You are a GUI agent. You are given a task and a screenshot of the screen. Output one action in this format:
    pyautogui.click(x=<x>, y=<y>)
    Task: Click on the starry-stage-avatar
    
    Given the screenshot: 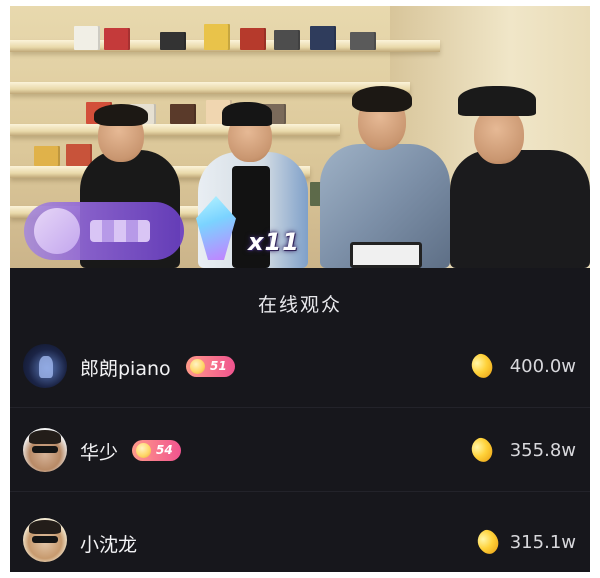 What is the action you would take?
    pyautogui.click(x=45, y=366)
    